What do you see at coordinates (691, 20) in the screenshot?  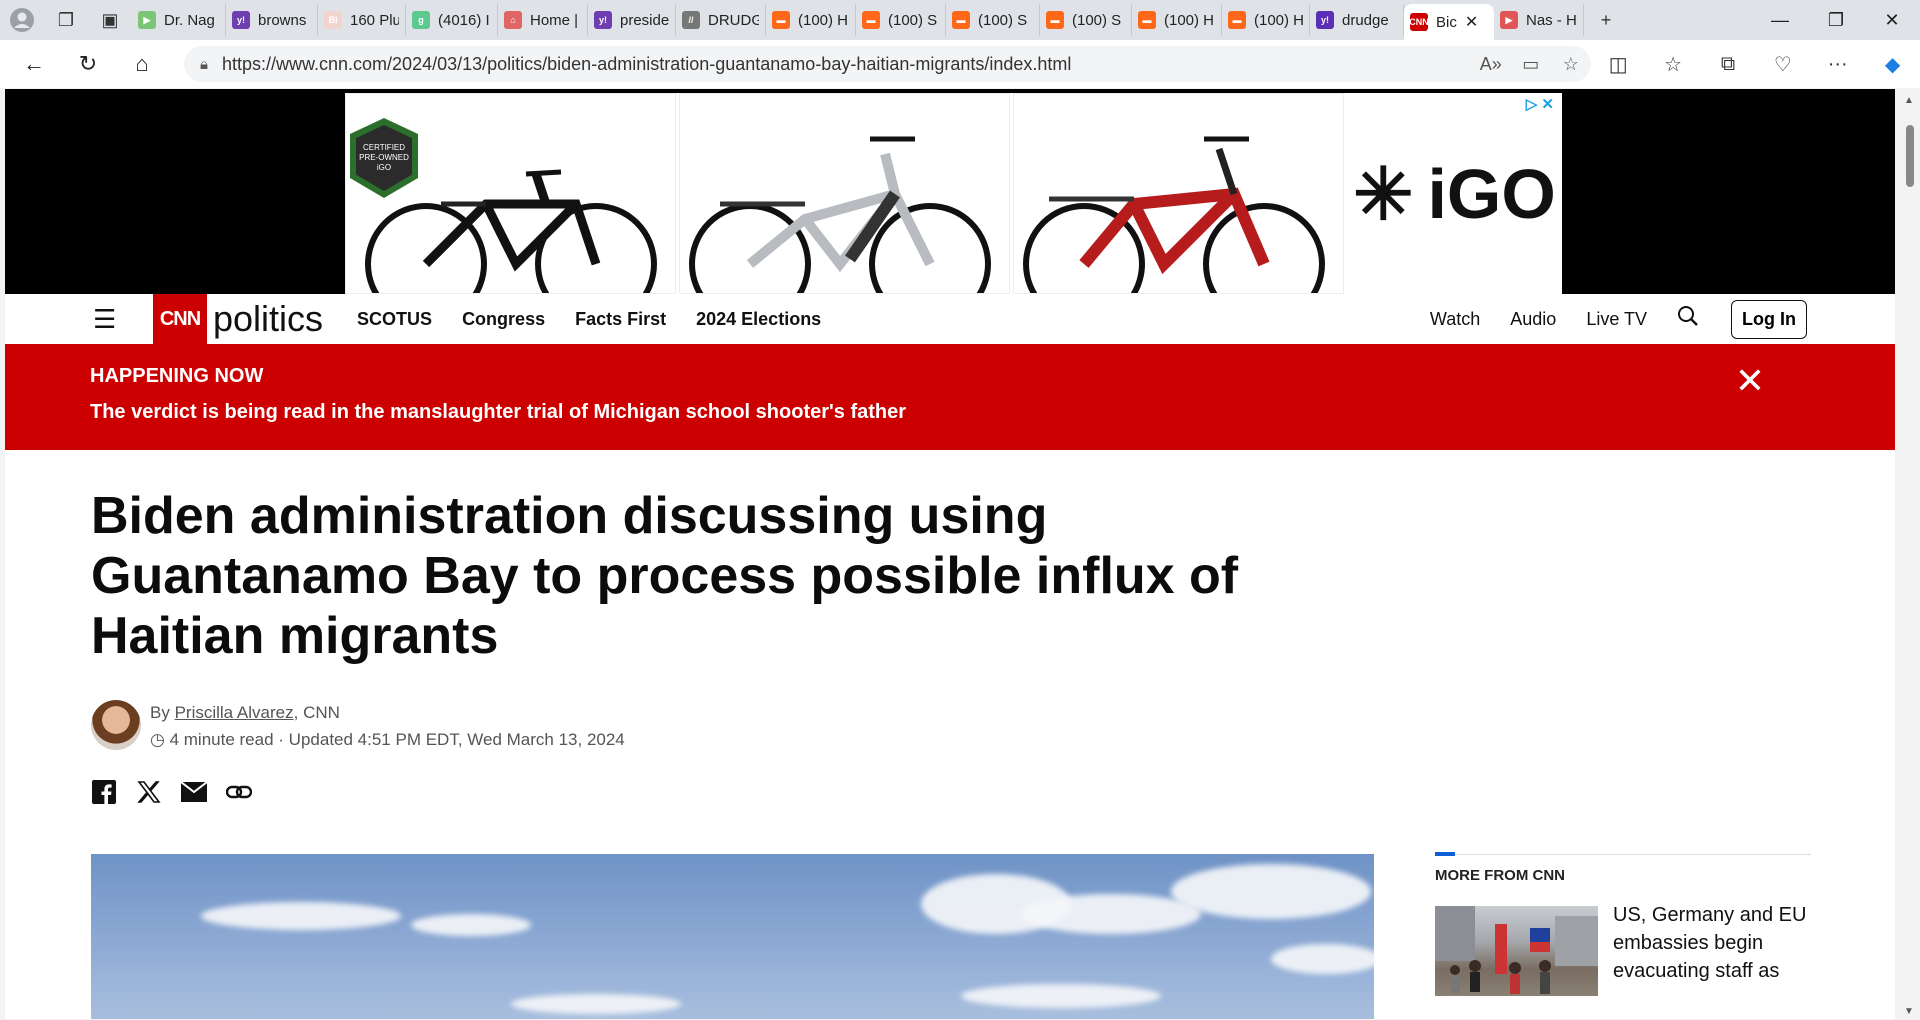 I see `tab-favicon-icon: //` at bounding box center [691, 20].